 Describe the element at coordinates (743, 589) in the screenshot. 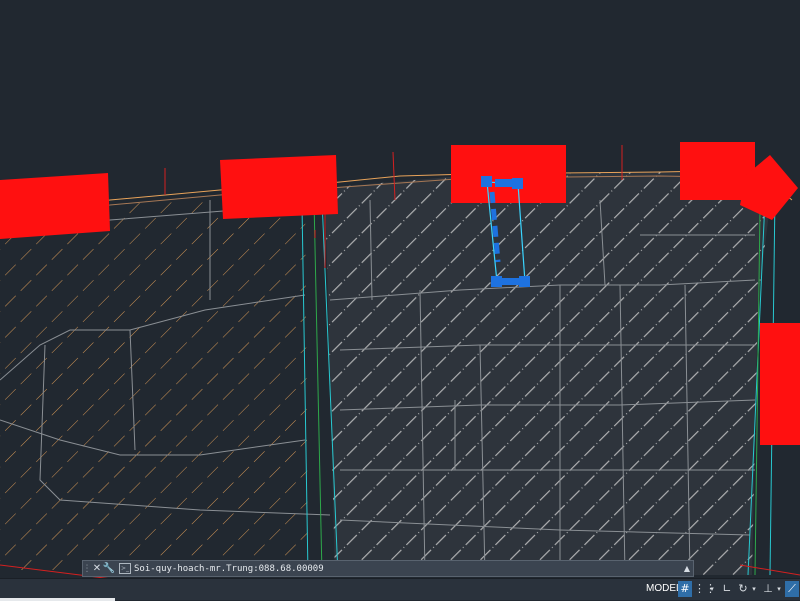

I see `polar-icon: ↻` at that location.